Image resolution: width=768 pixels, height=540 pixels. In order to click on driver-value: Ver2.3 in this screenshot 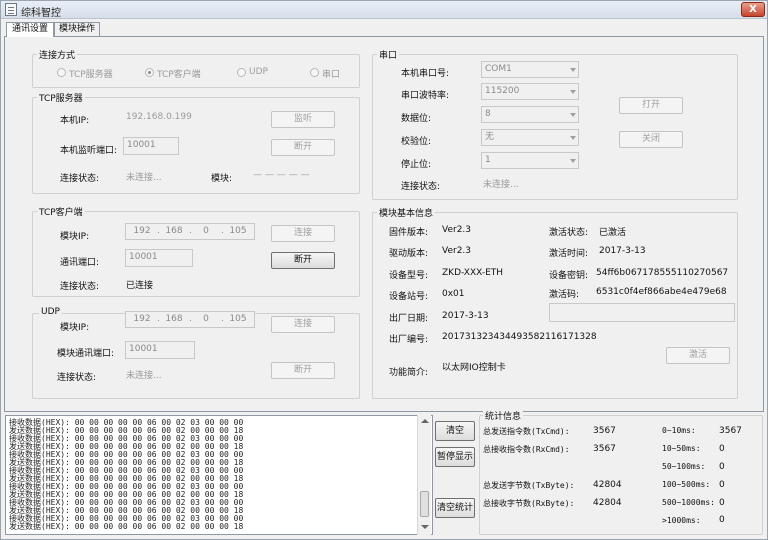, I will do `click(457, 251)`.